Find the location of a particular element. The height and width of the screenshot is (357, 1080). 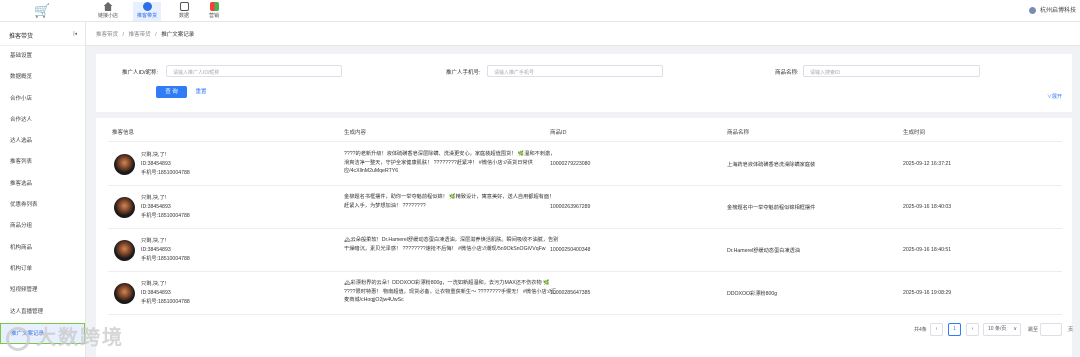

breadcrumb-current: 推广文案记录 is located at coordinates (178, 35).